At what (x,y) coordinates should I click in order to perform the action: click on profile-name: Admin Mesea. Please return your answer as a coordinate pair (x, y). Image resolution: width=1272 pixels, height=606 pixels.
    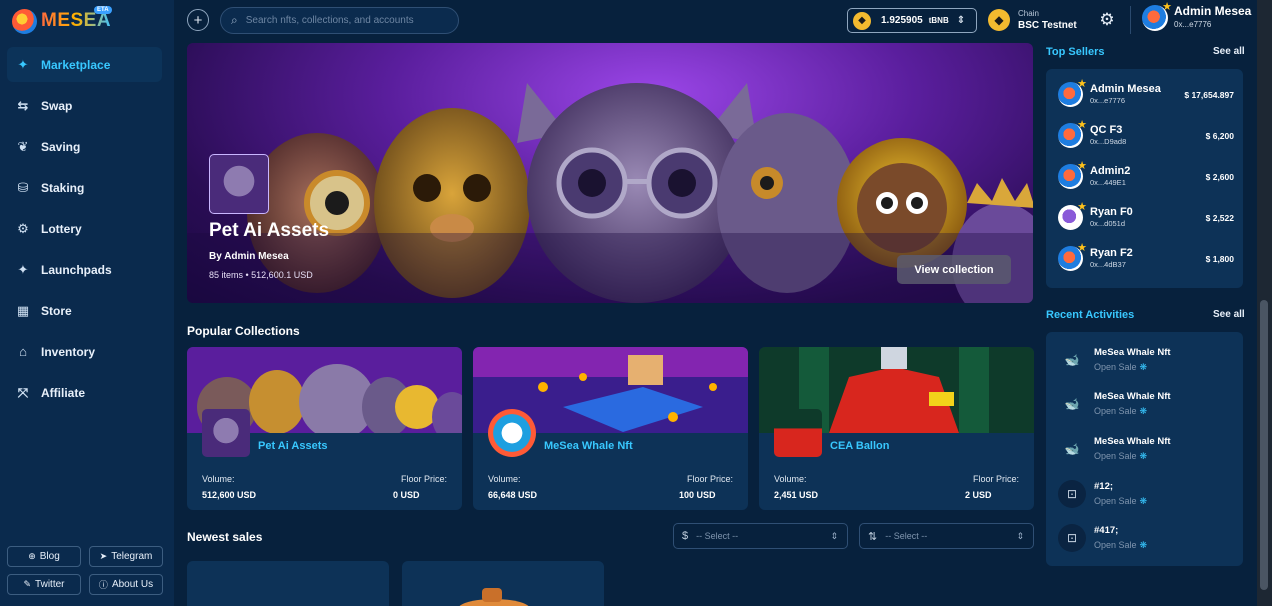
    Looking at the image, I should click on (1213, 11).